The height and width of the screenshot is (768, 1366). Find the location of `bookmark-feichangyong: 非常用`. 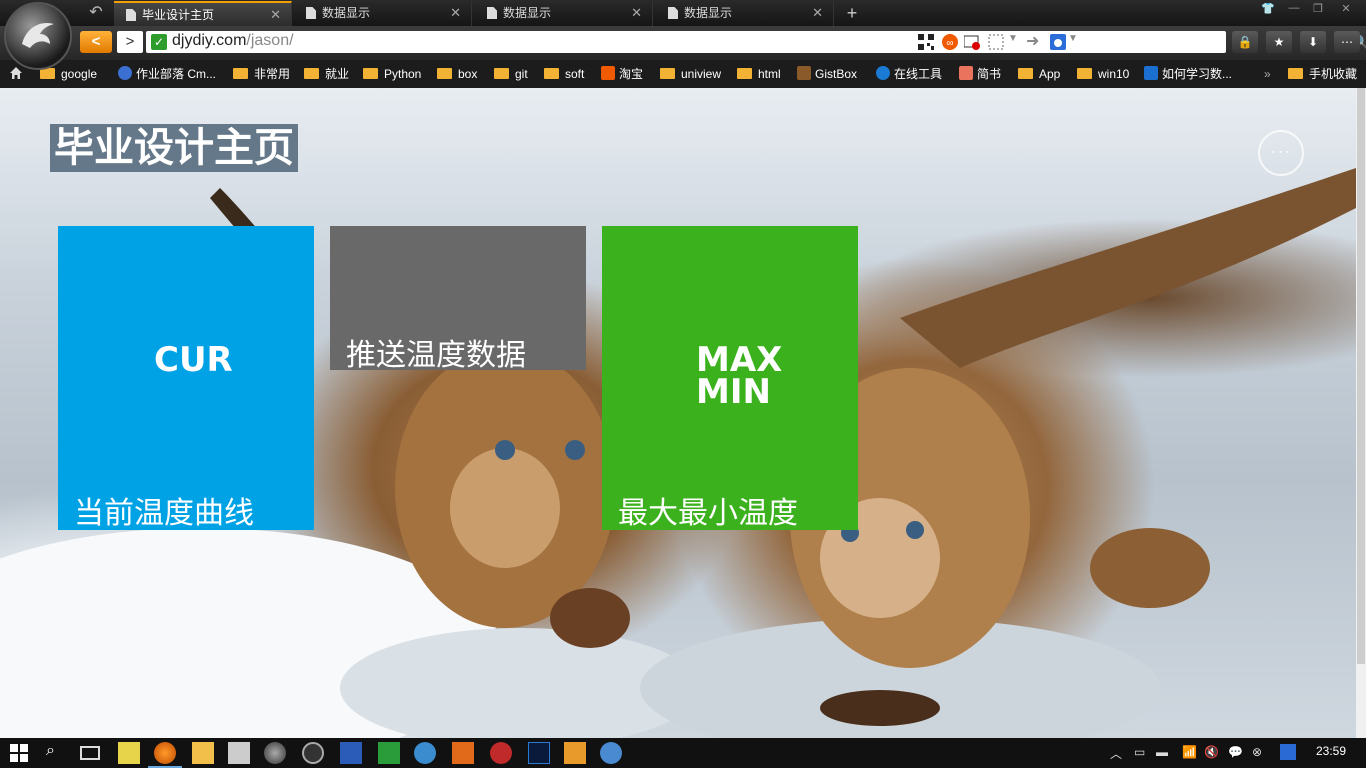

bookmark-feichangyong: 非常用 is located at coordinates (261, 75).